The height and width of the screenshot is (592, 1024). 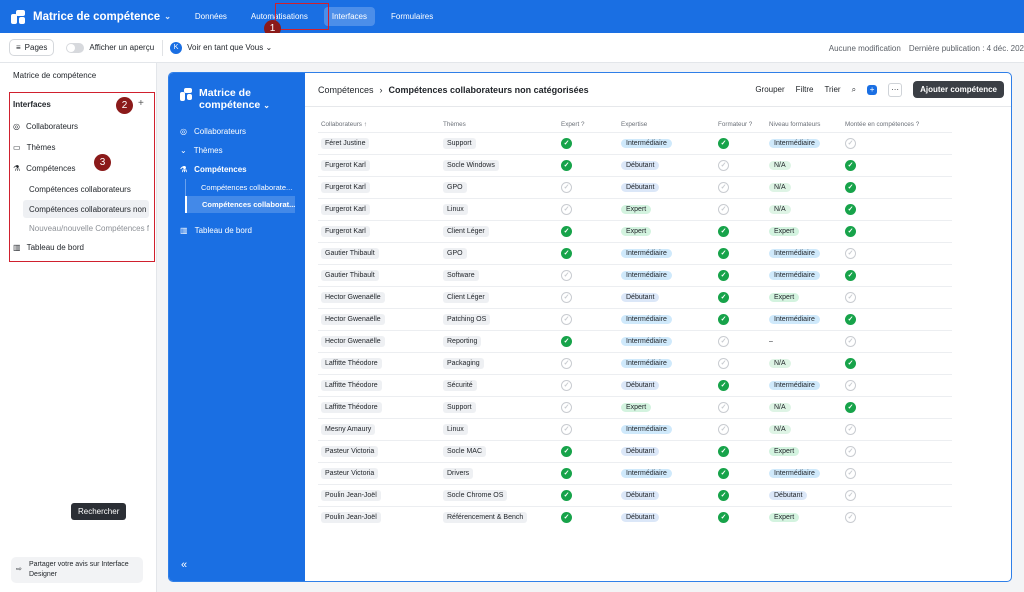 What do you see at coordinates (499, 274) in the screenshot?
I see `cell-theme: Software` at bounding box center [499, 274].